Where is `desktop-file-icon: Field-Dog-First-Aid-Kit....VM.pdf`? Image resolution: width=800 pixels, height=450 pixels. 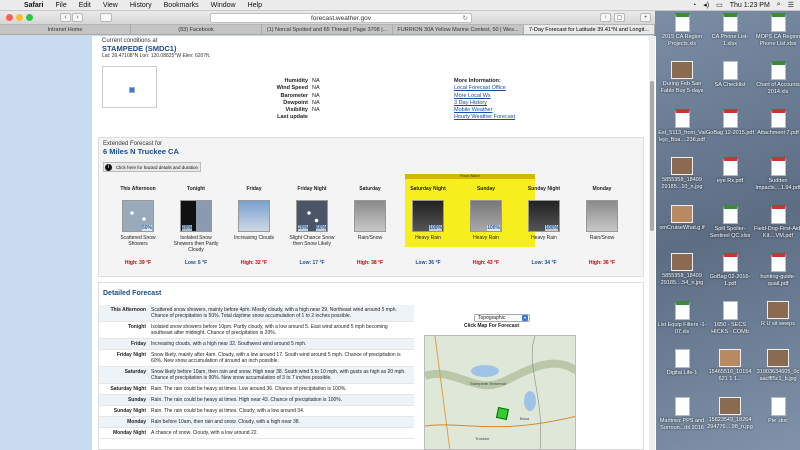 desktop-file-icon: Field-Dog-First-Aid-Kit....VM.pdf is located at coordinates (776, 222).